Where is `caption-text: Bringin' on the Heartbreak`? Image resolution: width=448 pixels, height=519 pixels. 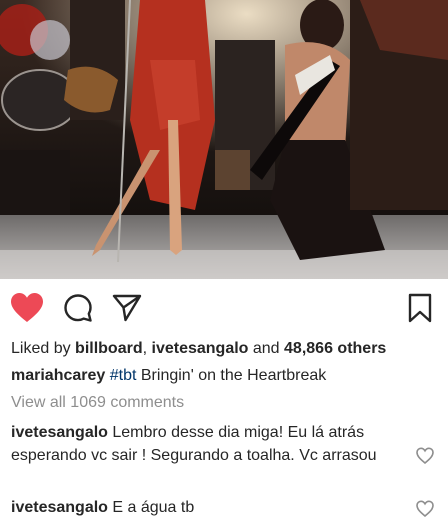
caption-text: Bringin' on the Heartbreak is located at coordinates (231, 375).